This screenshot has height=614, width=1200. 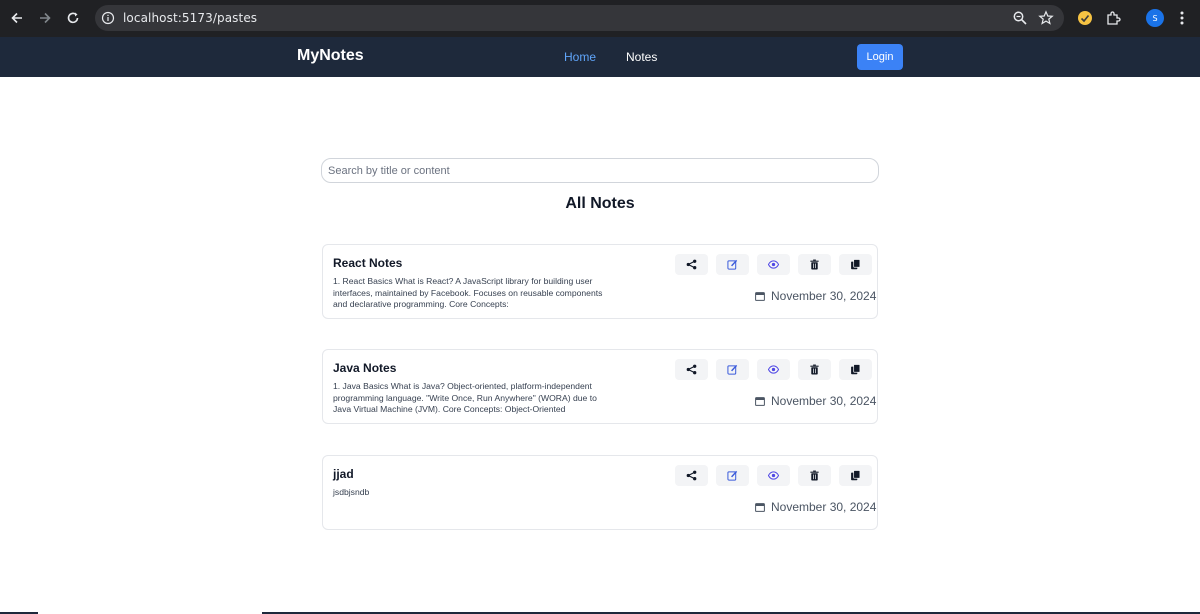 I want to click on extensions-puzzle-icon, so click(x=1113, y=18).